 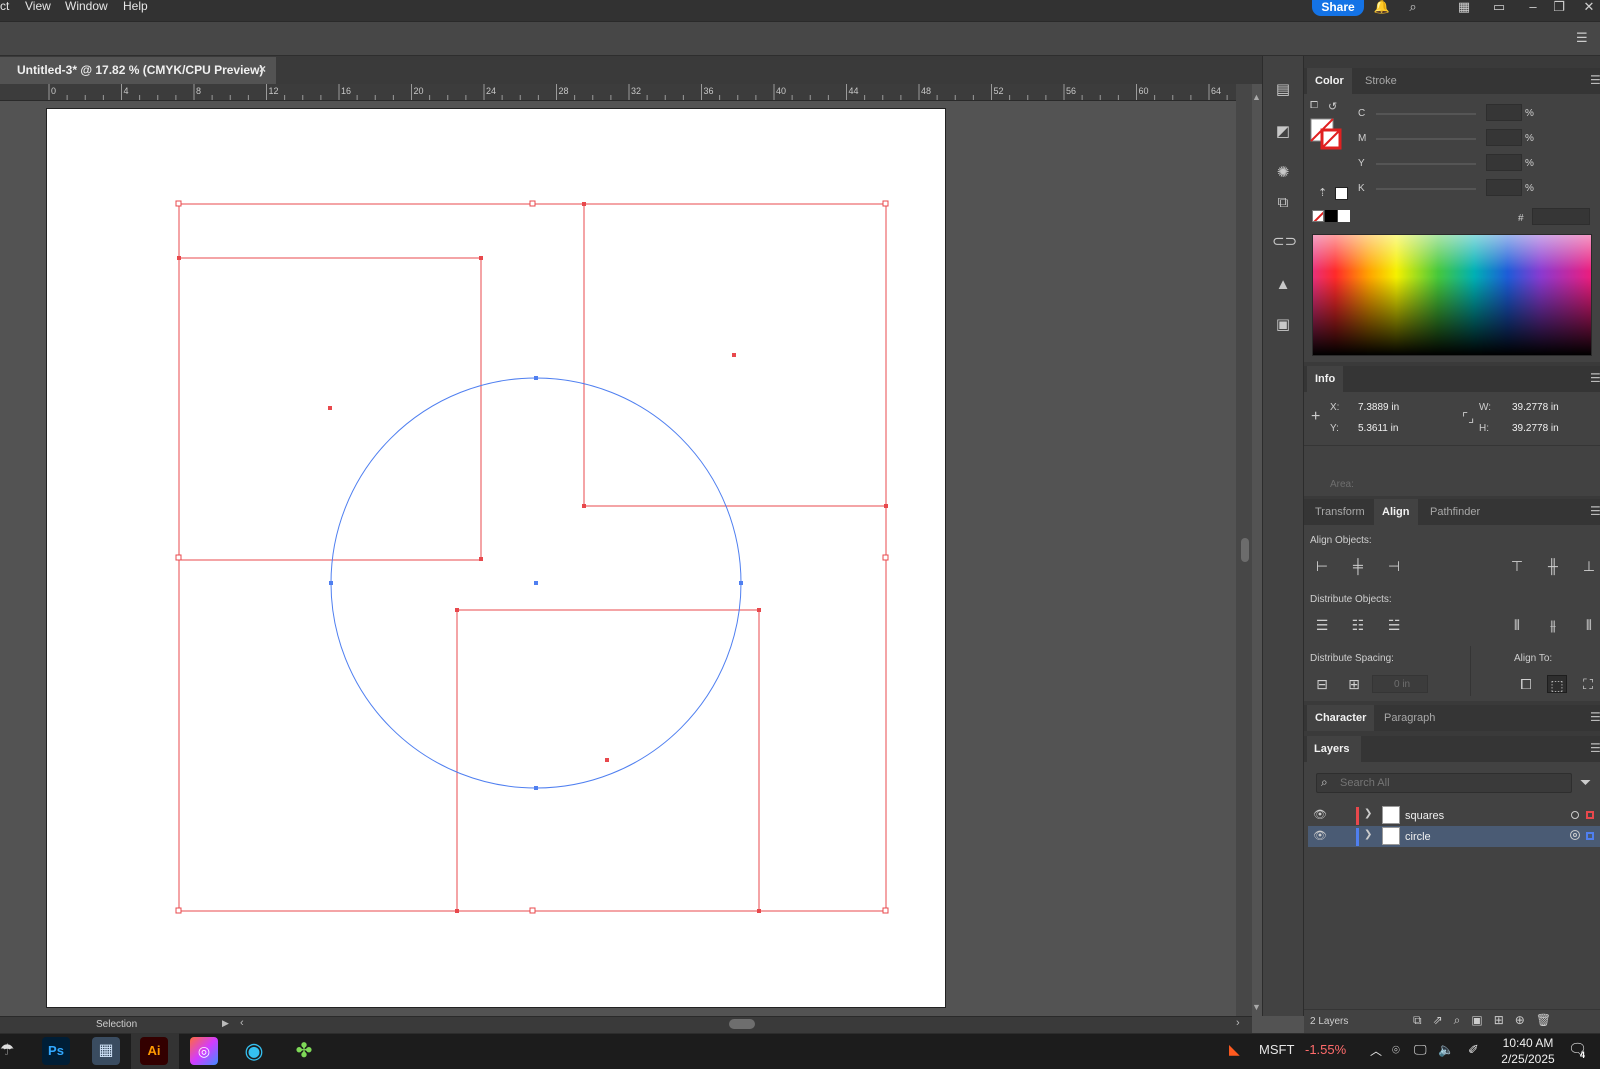 I want to click on layer-row-squares, so click(x=1454, y=815).